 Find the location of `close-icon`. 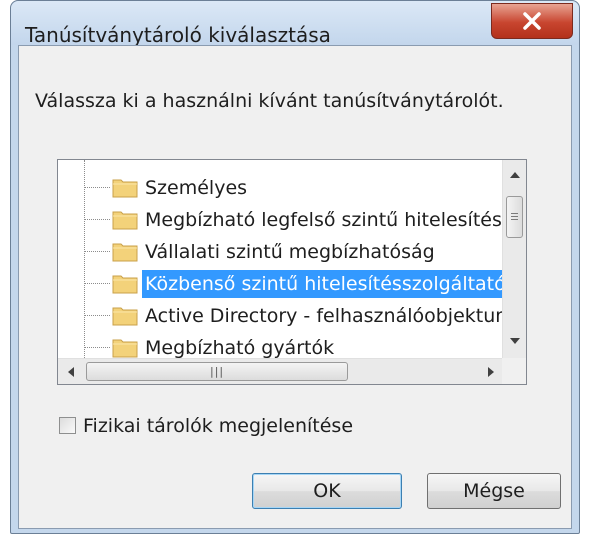

close-icon is located at coordinates (532, 21).